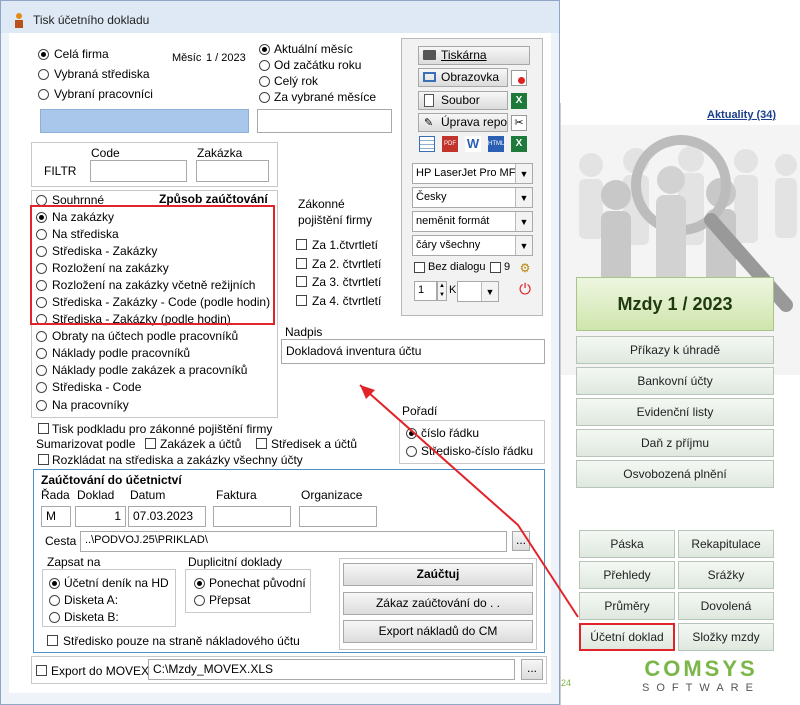 This screenshot has width=800, height=705. Describe the element at coordinates (525, 290) in the screenshot. I see `power-icon: ⏻` at that location.